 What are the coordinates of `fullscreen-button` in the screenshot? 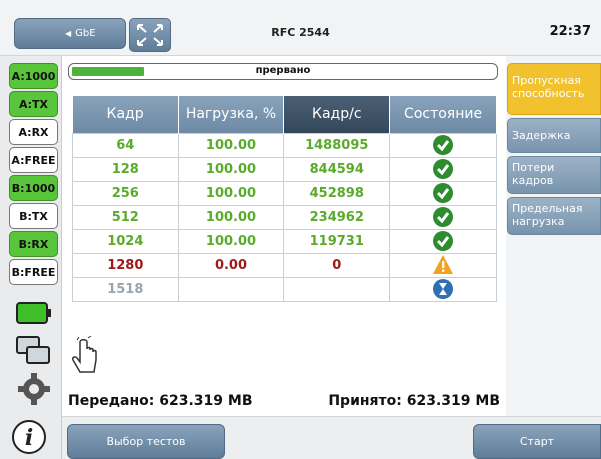 It's located at (150, 35).